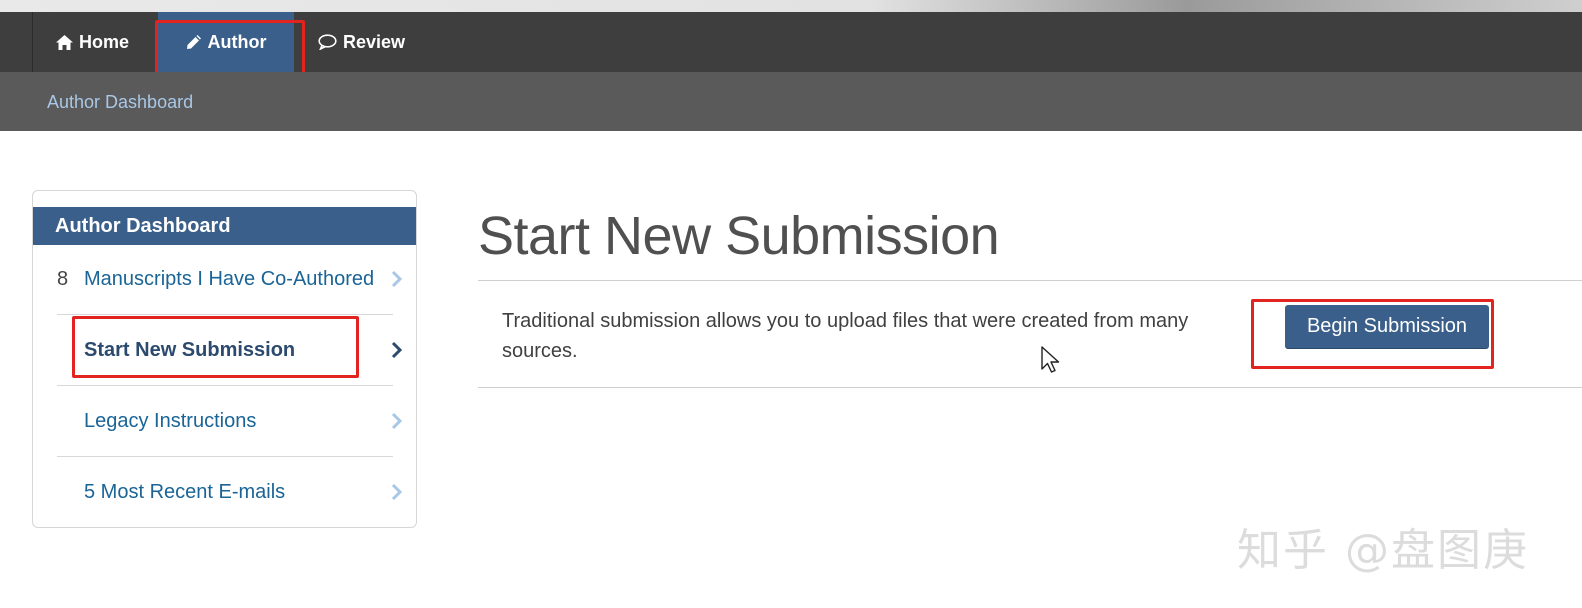 This screenshot has width=1582, height=608. I want to click on sidebar-item-recent-emails: 5 Most Recent E-mails, so click(230, 492).